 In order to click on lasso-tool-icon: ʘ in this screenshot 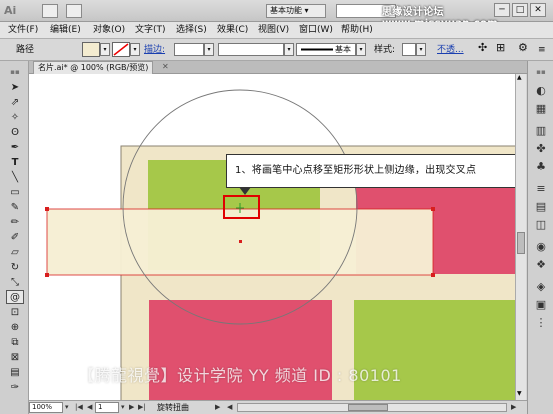, I will do `click(15, 133)`.